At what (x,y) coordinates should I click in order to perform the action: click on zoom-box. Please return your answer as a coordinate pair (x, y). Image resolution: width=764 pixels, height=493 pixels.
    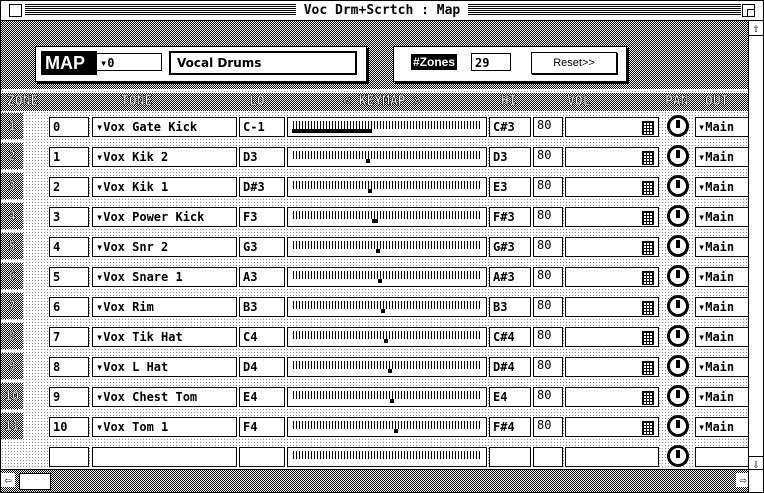
    Looking at the image, I should click on (748, 10).